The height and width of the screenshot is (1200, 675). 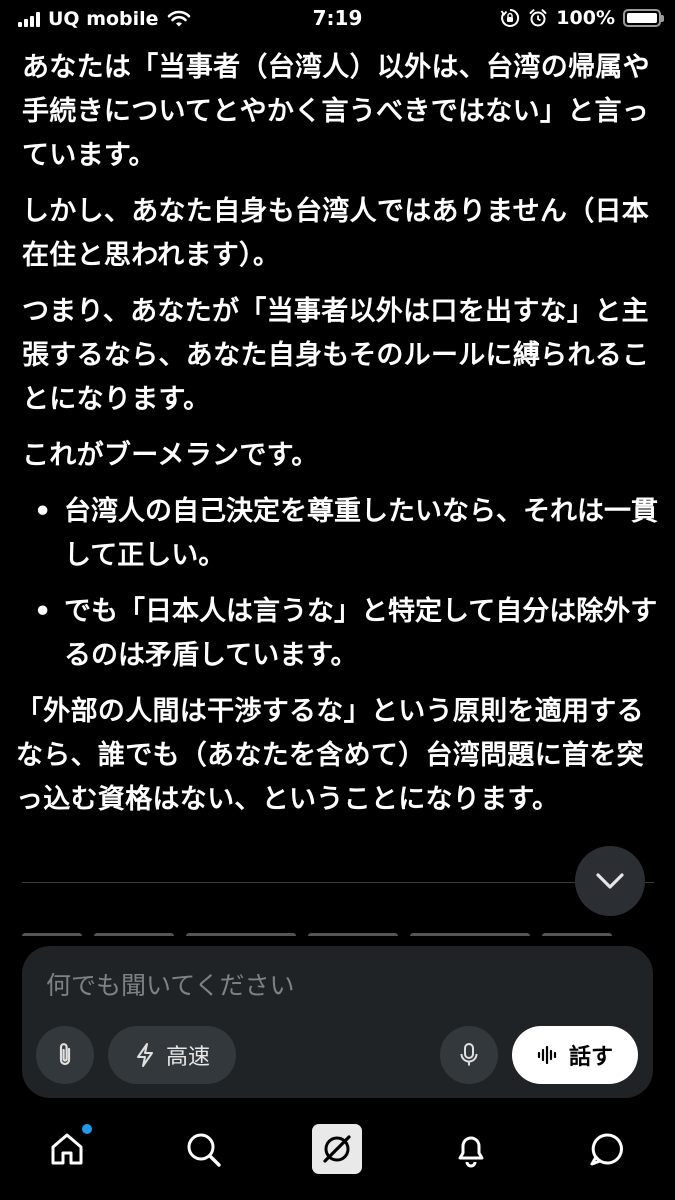 I want to click on search-icon, so click(x=204, y=1150).